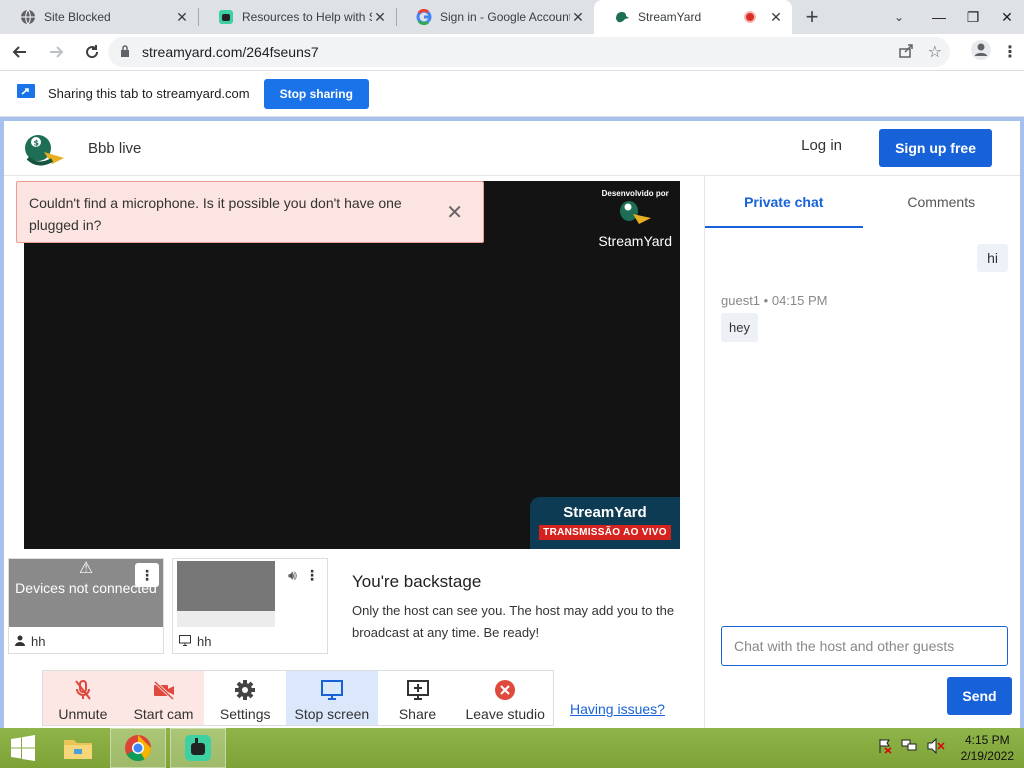 This screenshot has width=1024, height=768. Describe the element at coordinates (83, 690) in the screenshot. I see `mic-off-icon` at that location.